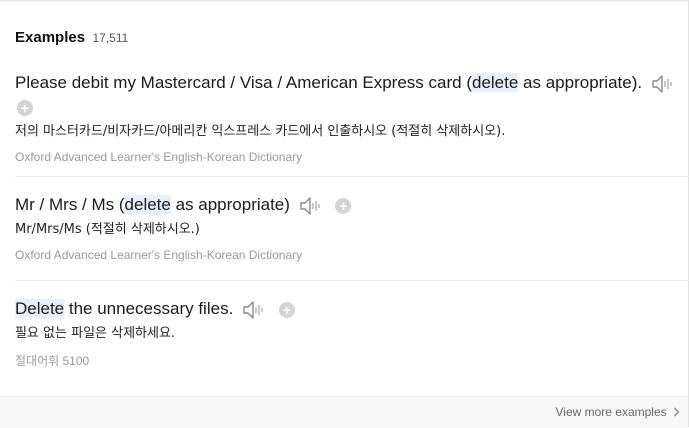 The height and width of the screenshot is (428, 689). I want to click on top-border, so click(344, 0).